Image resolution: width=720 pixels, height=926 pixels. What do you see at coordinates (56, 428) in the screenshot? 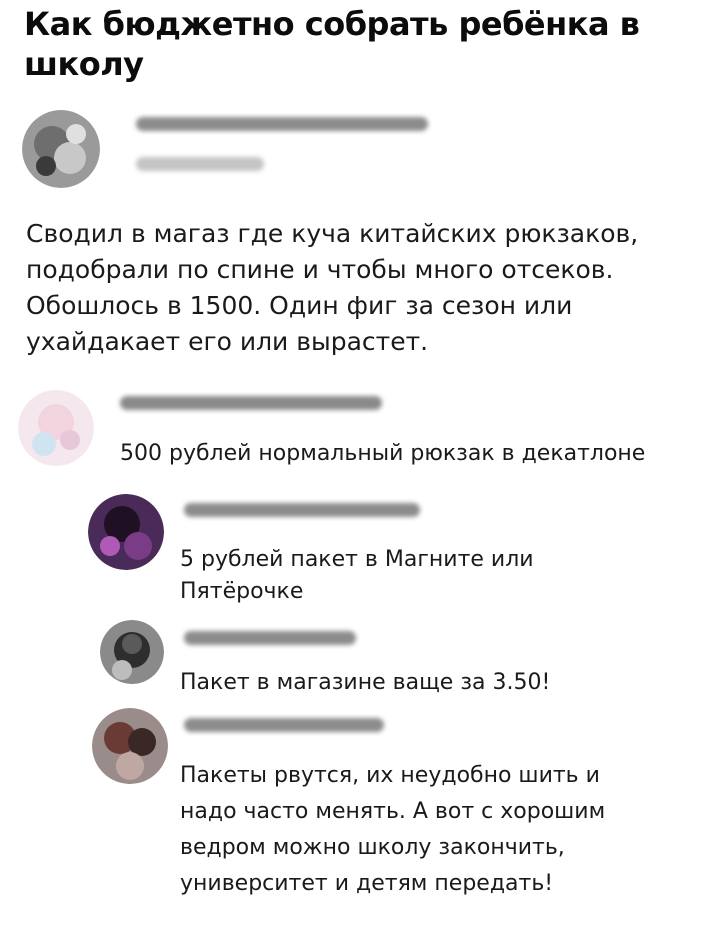
I see `comment-avatar` at bounding box center [56, 428].